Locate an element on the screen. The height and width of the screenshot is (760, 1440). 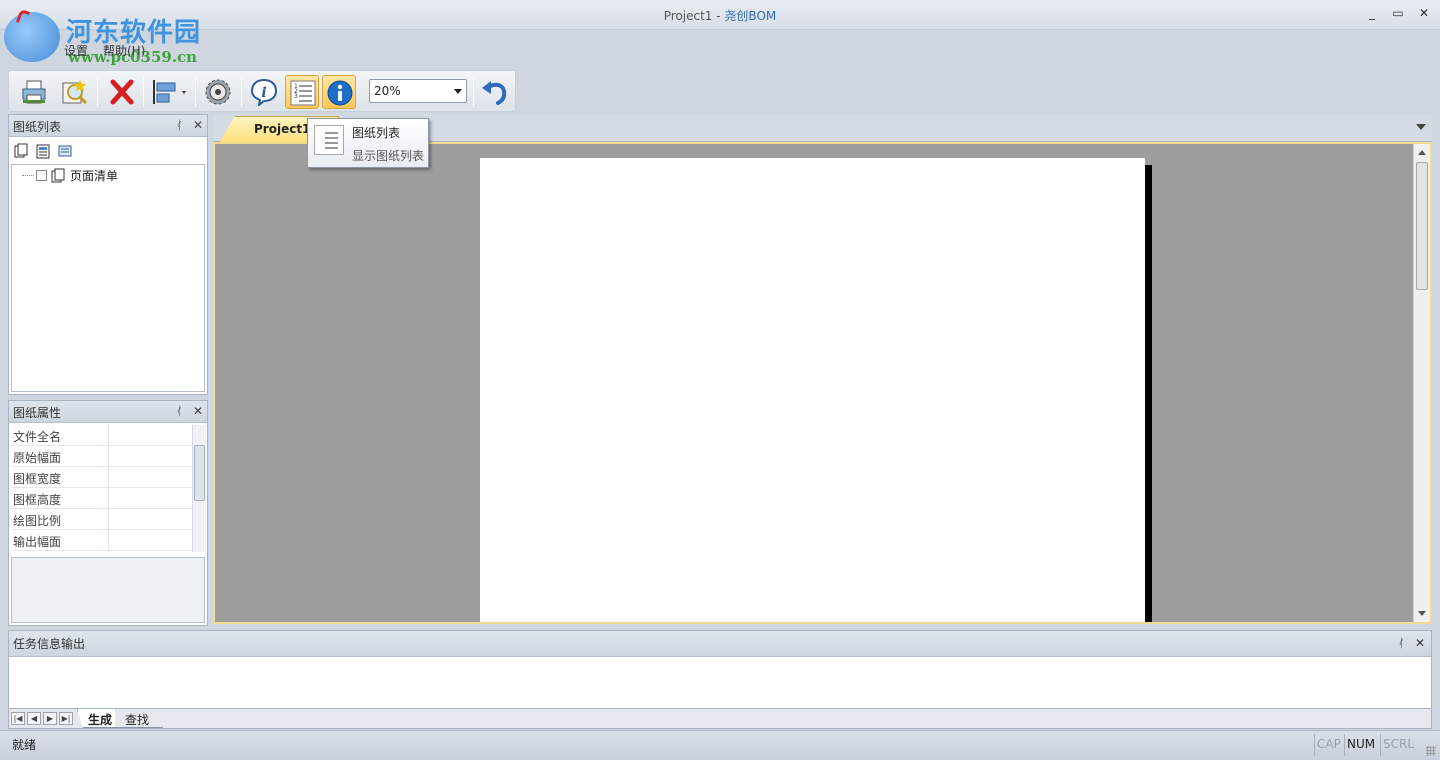
drawing-list-title: 图纸列表 is located at coordinates (37, 127).